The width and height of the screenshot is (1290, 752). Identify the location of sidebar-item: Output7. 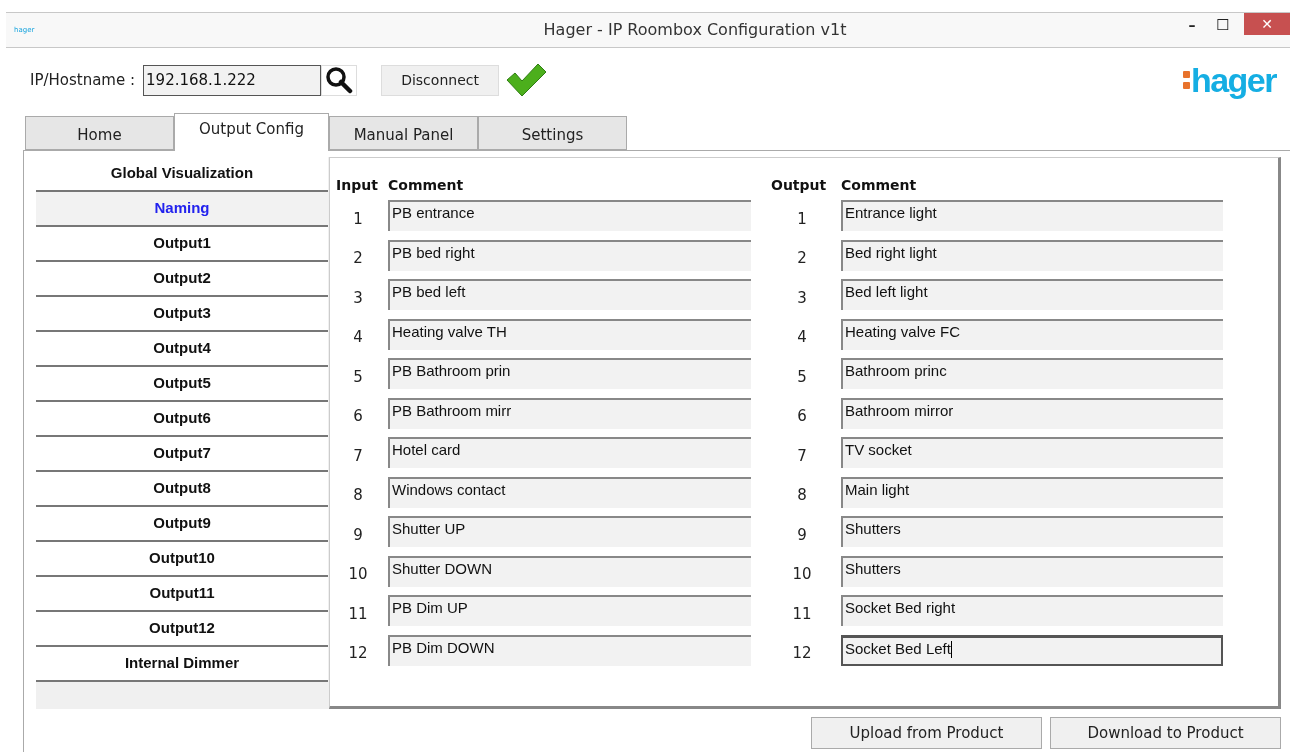
(182, 454).